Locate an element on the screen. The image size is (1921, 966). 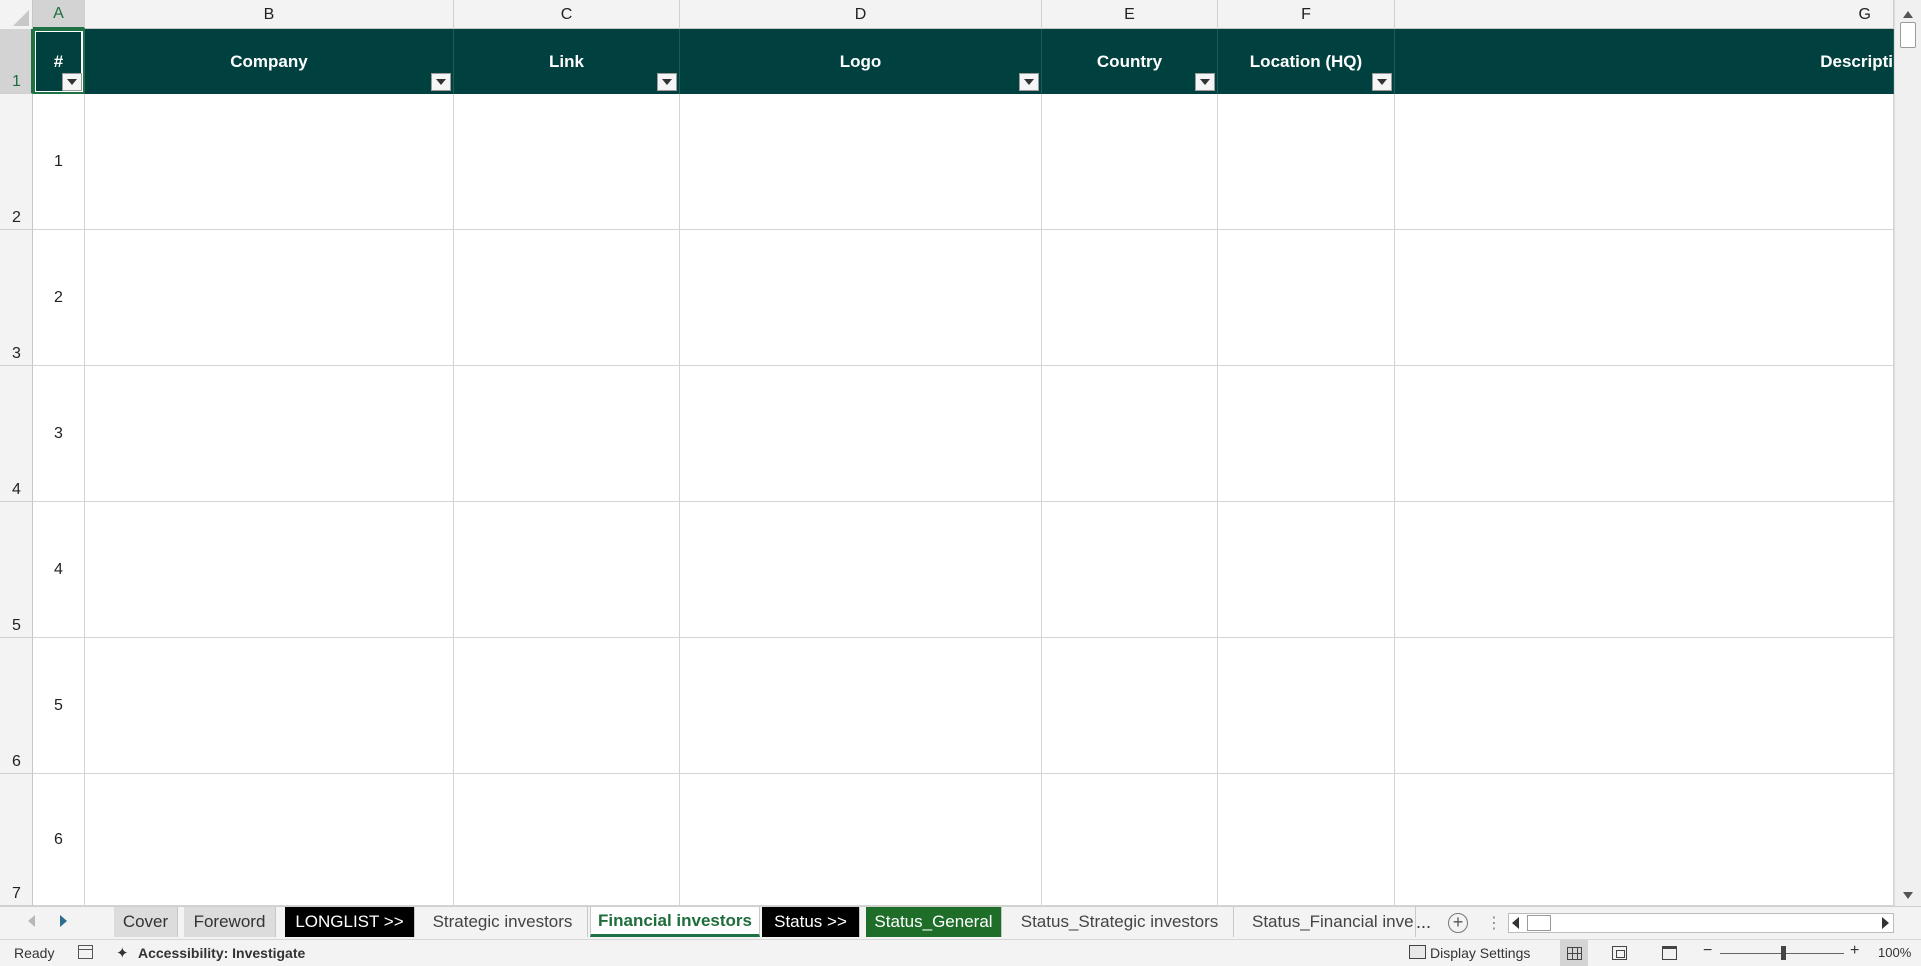
table-cell-number: 5 is located at coordinates (59, 706).